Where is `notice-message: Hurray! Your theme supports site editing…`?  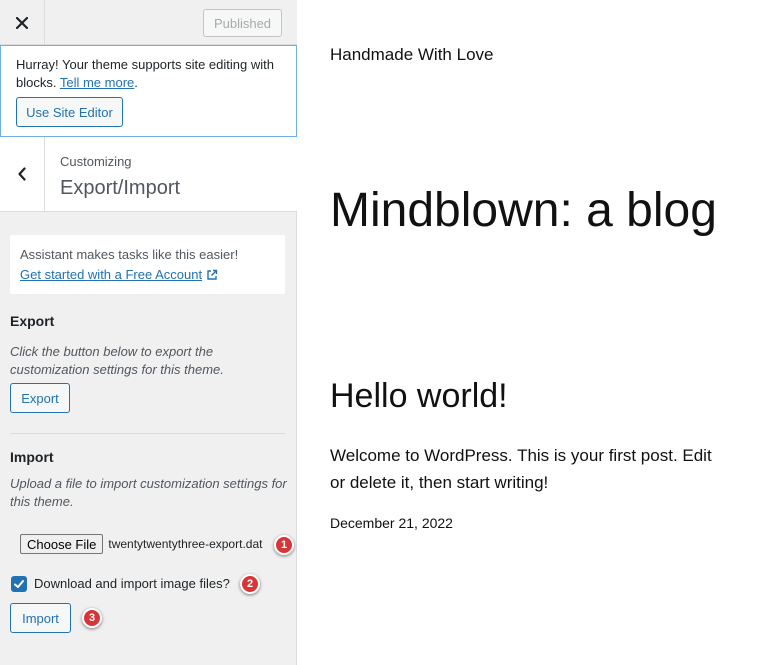 notice-message: Hurray! Your theme supports site editing… is located at coordinates (145, 73).